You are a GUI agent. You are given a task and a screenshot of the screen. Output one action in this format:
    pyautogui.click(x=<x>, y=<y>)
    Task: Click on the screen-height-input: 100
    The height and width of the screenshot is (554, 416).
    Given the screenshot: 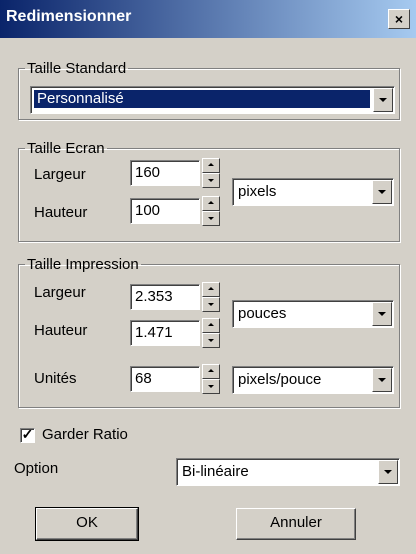 What is the action you would take?
    pyautogui.click(x=165, y=211)
    